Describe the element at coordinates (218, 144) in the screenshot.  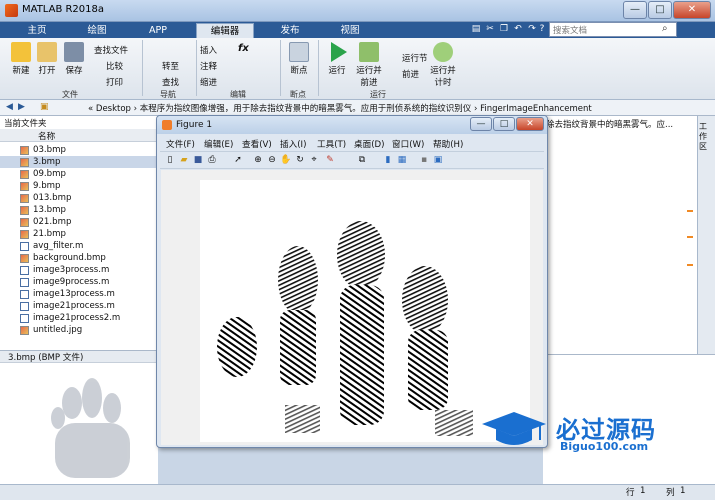
I see `menu-edit: 编辑(E)` at that location.